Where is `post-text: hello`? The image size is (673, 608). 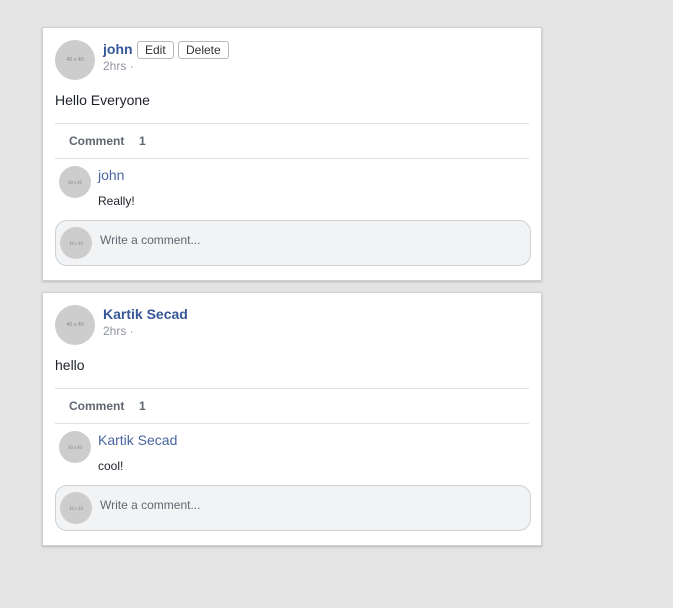 post-text: hello is located at coordinates (70, 365).